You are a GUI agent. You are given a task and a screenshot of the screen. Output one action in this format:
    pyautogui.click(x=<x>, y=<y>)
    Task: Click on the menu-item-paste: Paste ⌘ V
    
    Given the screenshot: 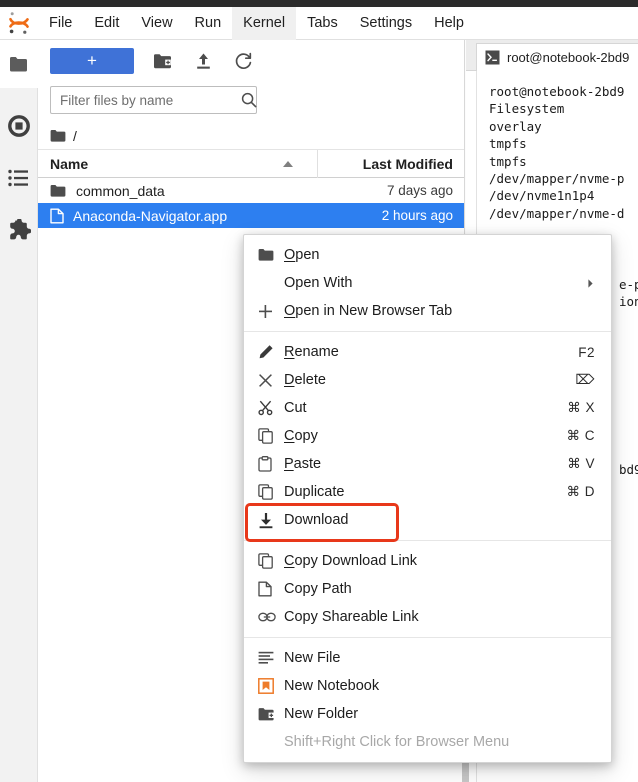 What is the action you would take?
    pyautogui.click(x=427, y=464)
    